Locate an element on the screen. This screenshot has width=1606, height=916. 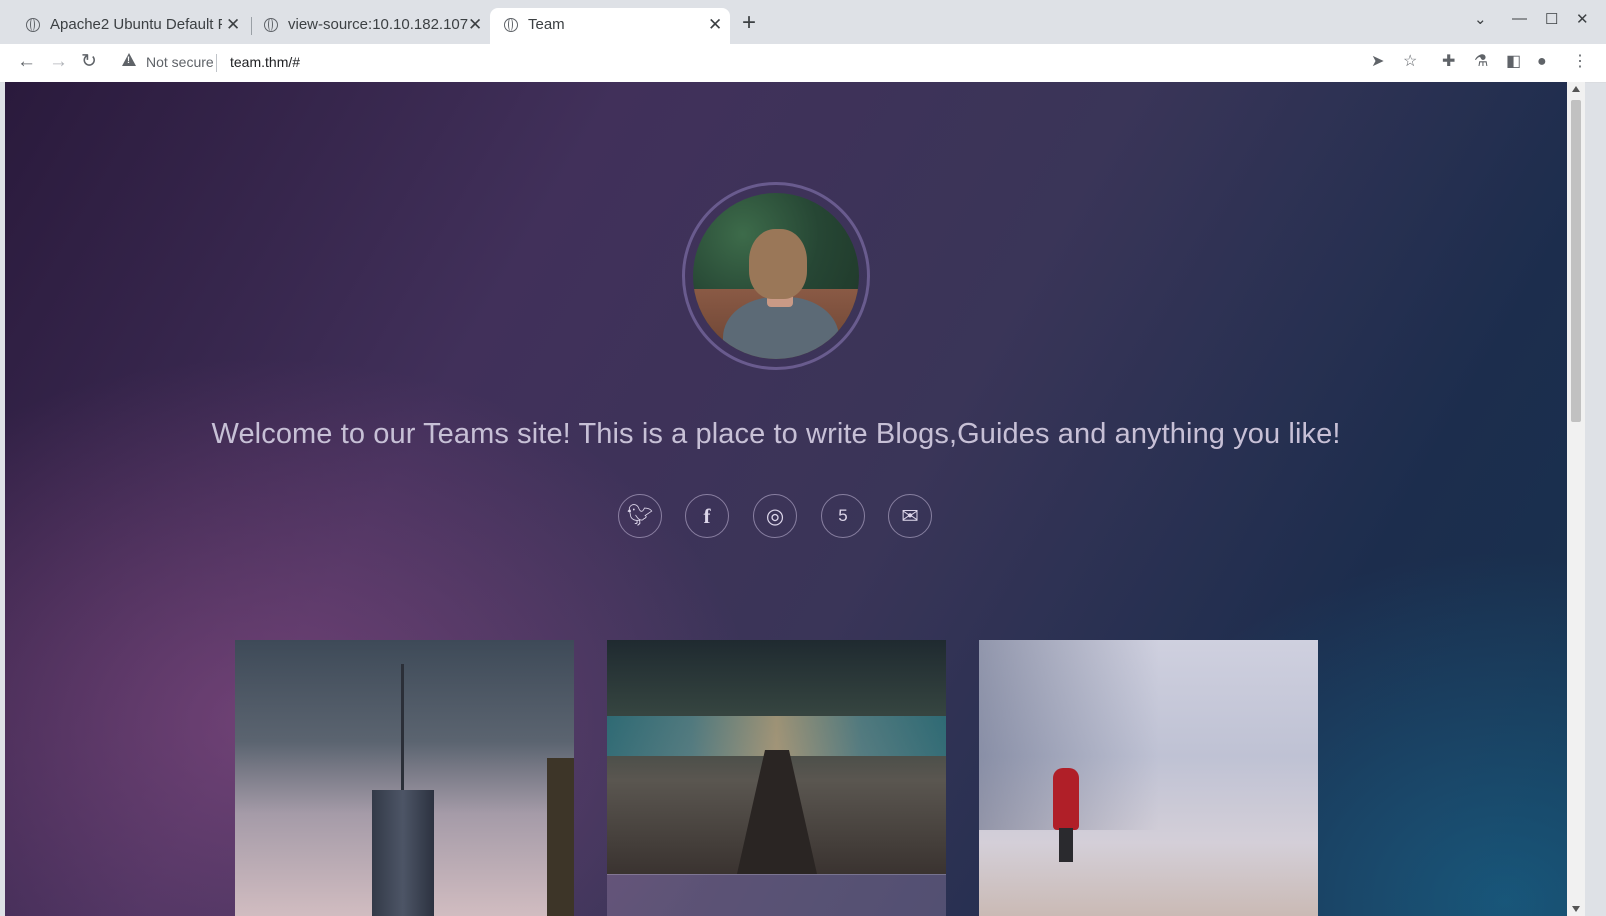
tab-title: Team is located at coordinates (546, 24).